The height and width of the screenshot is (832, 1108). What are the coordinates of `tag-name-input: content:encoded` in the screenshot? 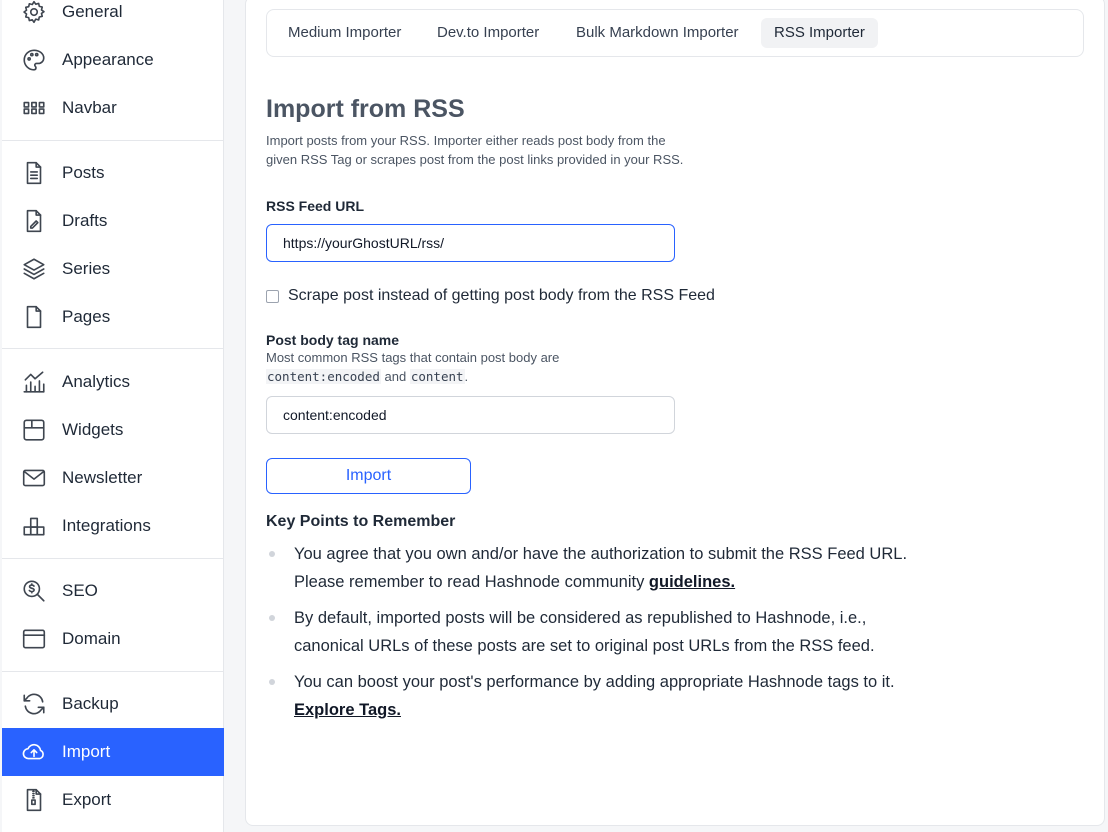 It's located at (470, 415).